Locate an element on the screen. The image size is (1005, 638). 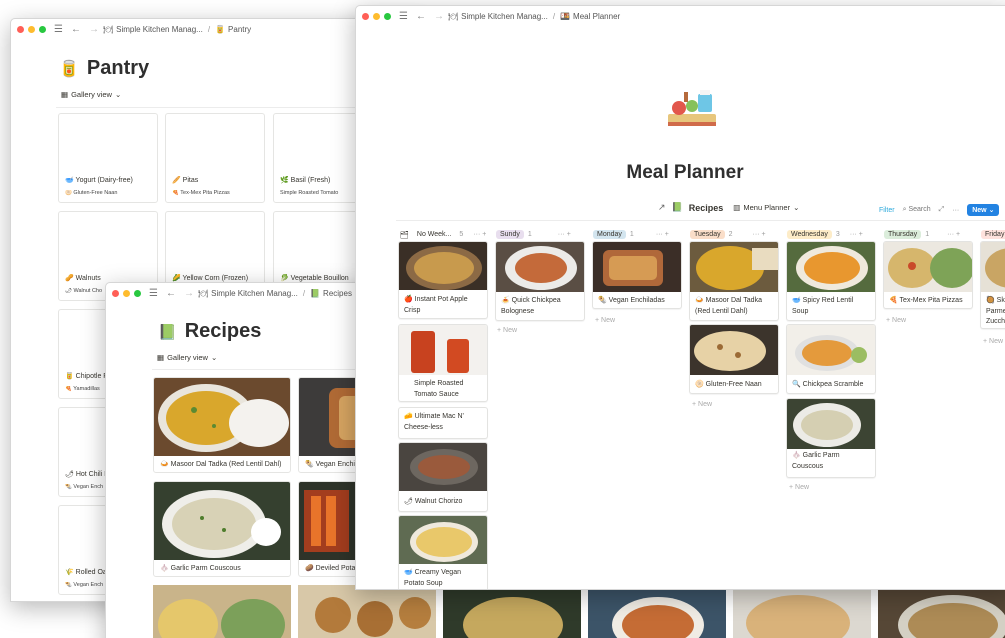
board-card: 🔍 Chickpea Scramble is located at coordinates (831, 359).